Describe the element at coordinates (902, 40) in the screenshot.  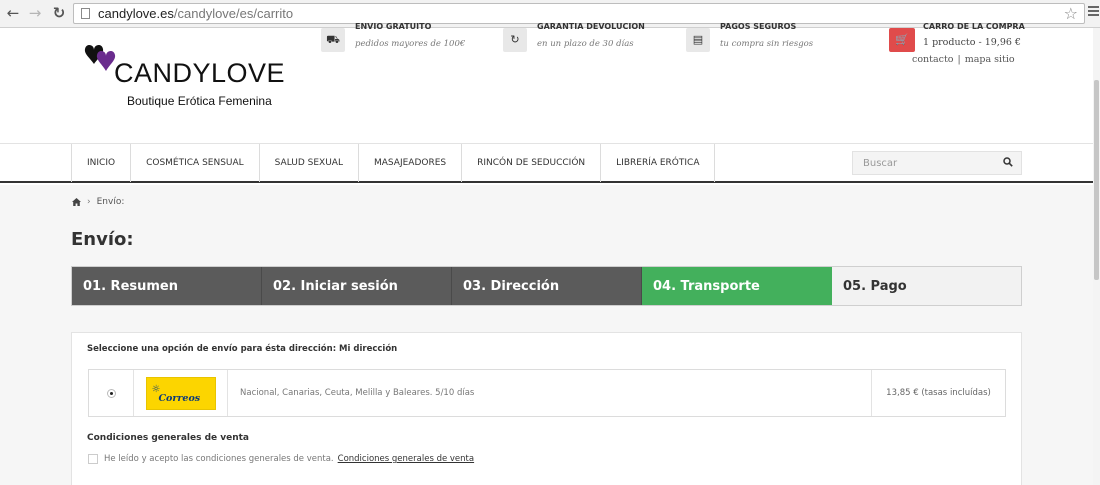
I see `cart-icon: 🛒` at that location.